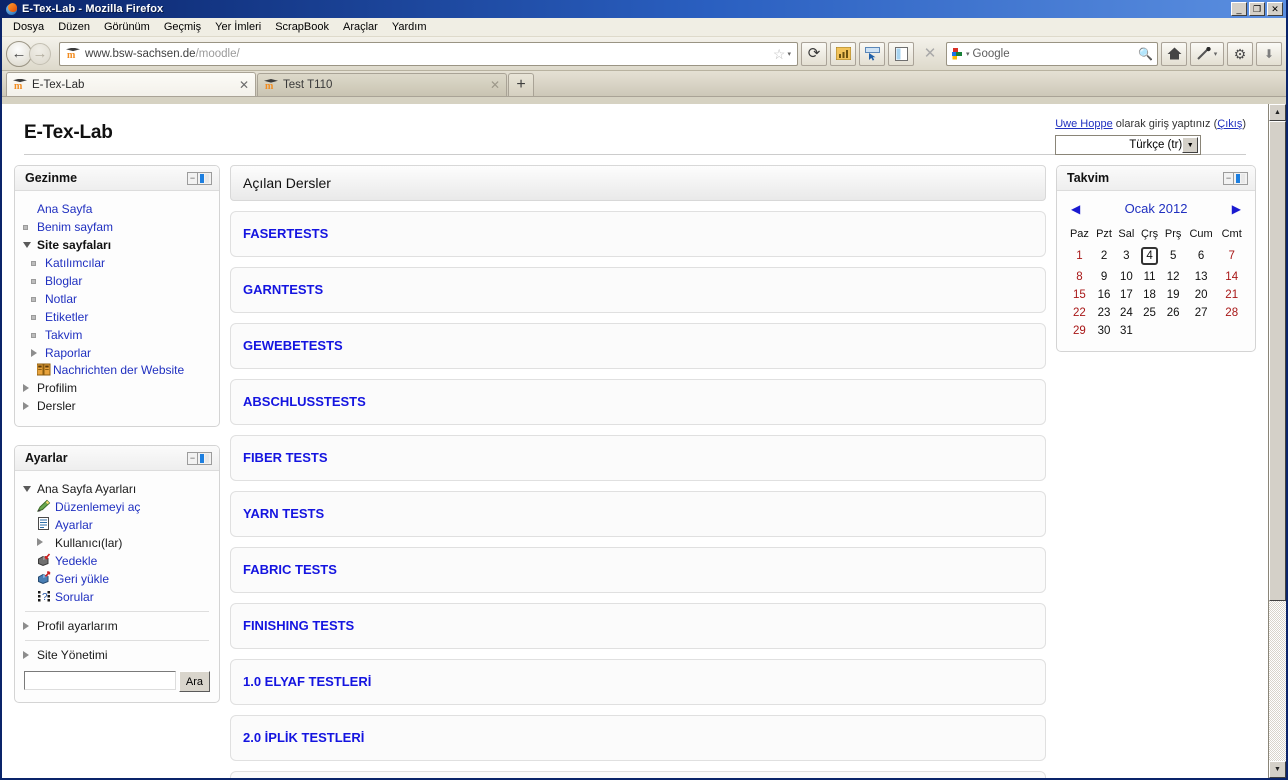 The height and width of the screenshot is (780, 1288). What do you see at coordinates (638, 514) in the screenshot?
I see `course-box: YARN TESTS` at bounding box center [638, 514].